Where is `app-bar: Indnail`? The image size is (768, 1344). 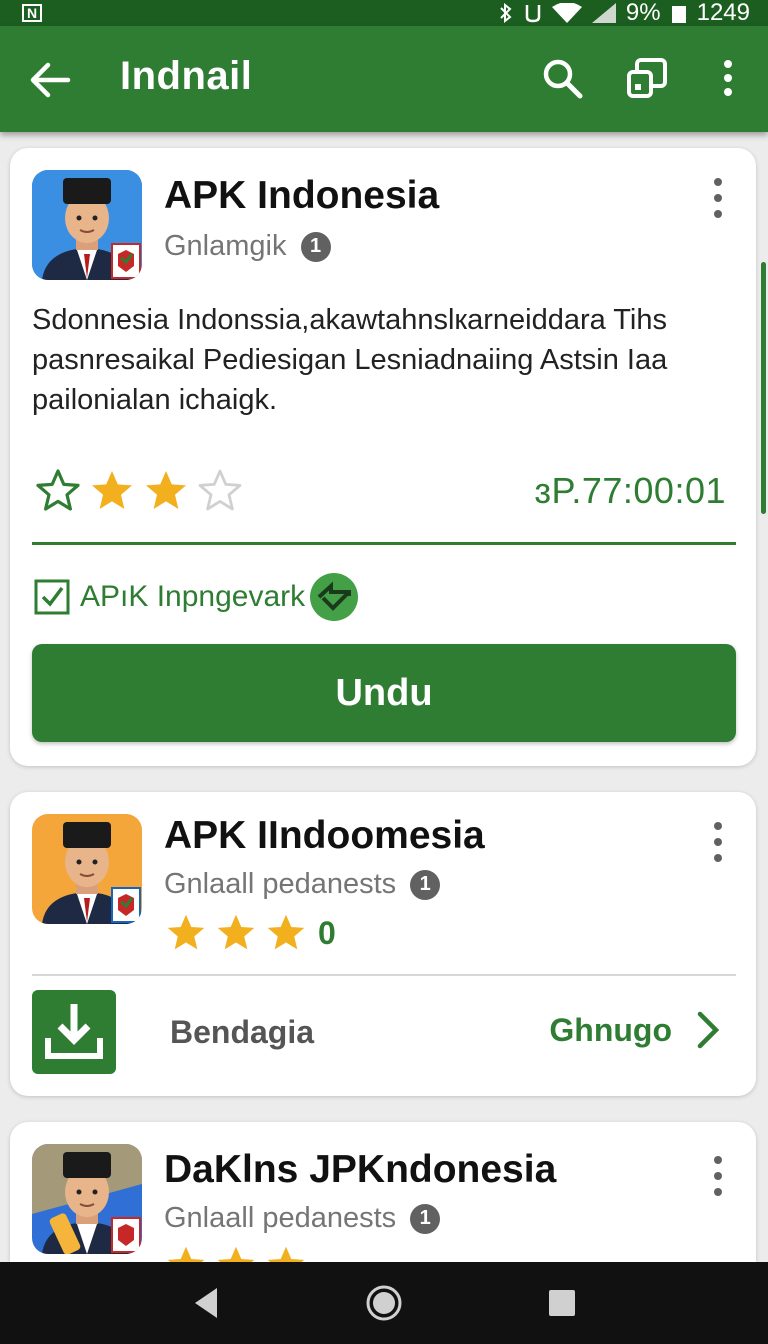
app-bar: Indnail is located at coordinates (384, 79).